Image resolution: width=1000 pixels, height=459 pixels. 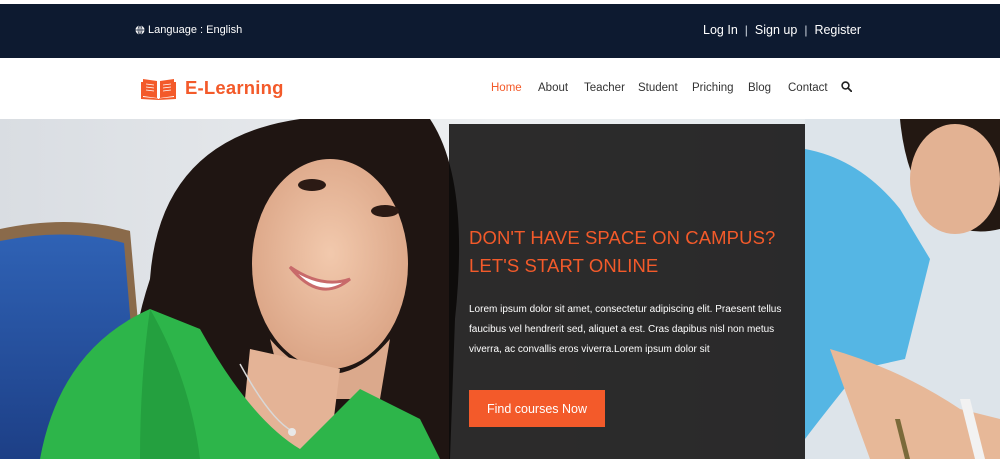 I want to click on nav-priching: Priching, so click(x=713, y=88).